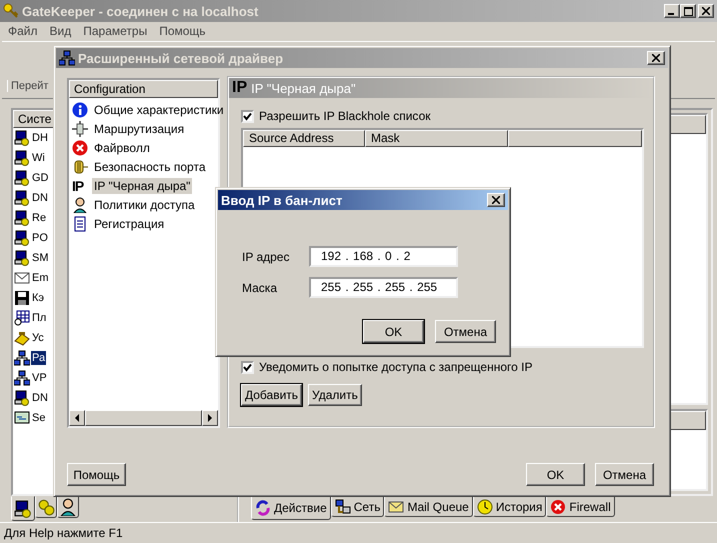 This screenshot has width=717, height=543. Describe the element at coordinates (38, 418) in the screenshot. I see `list-item: Se` at that location.